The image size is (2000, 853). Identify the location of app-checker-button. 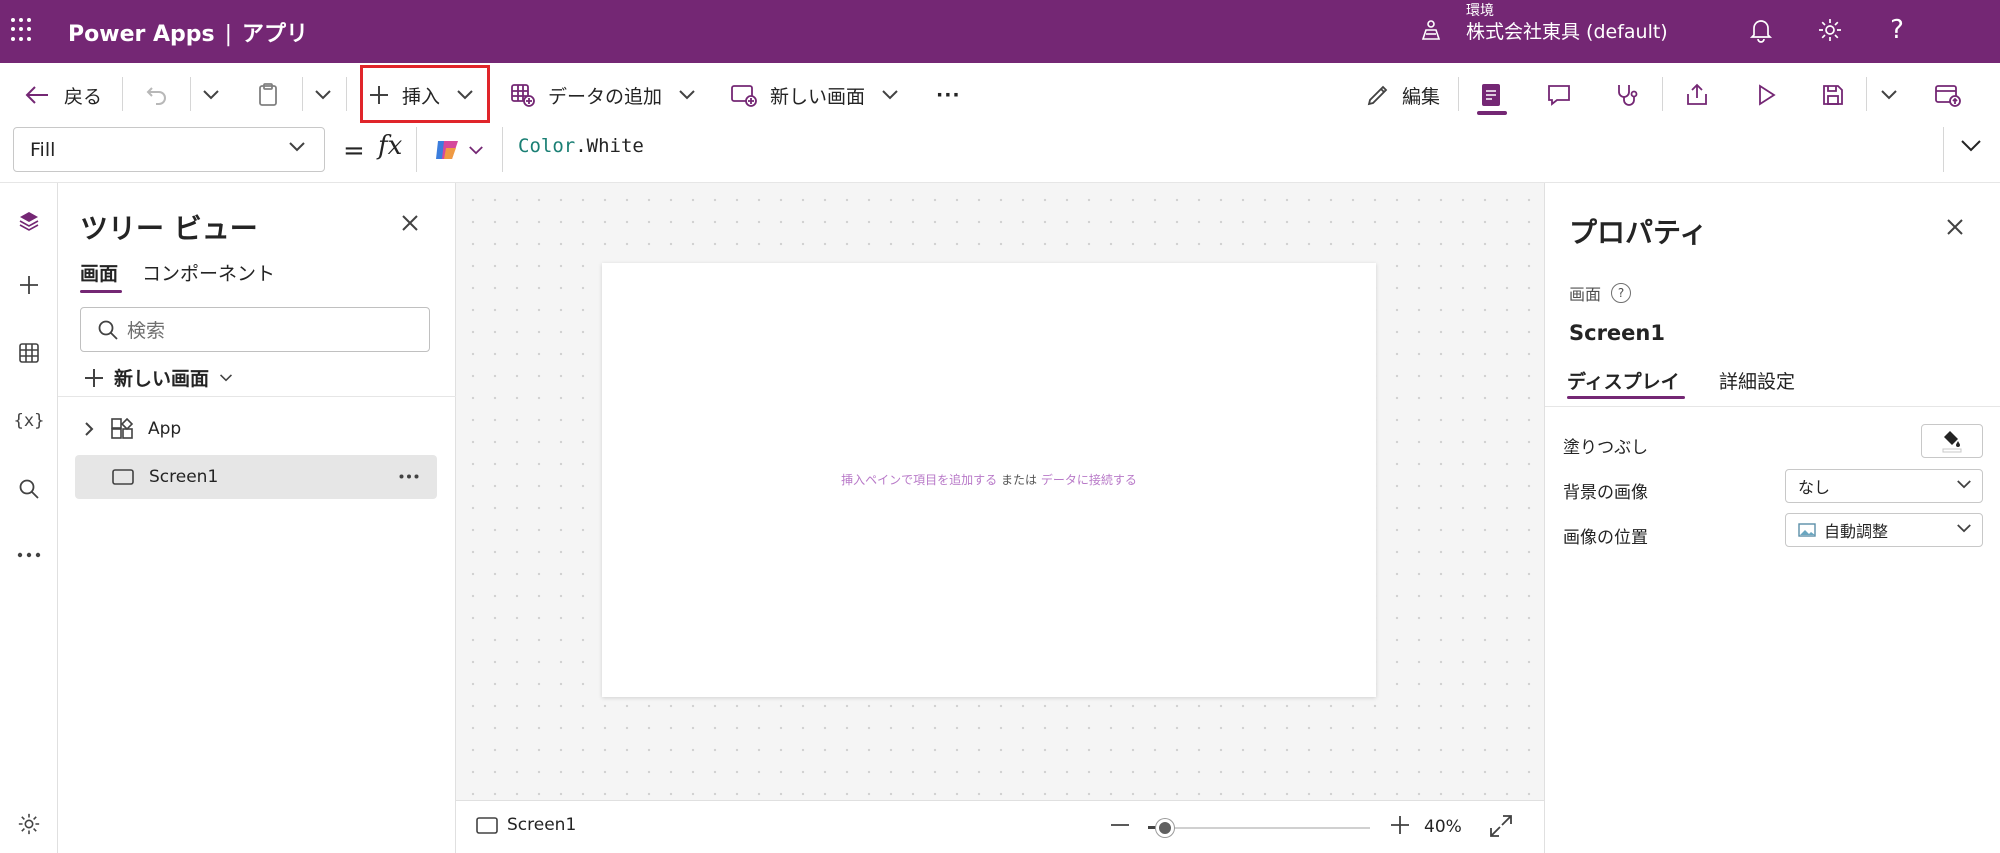
(1627, 95).